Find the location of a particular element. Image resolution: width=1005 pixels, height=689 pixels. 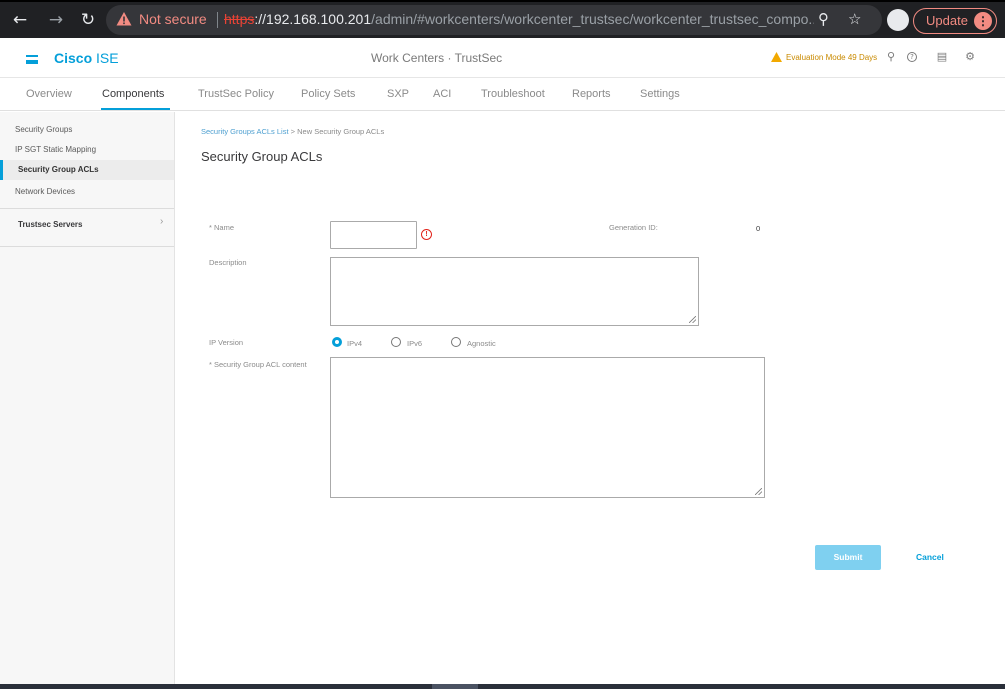

brand-rest: ISE is located at coordinates (105, 58).